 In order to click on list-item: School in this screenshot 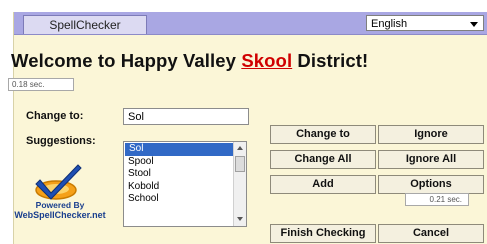, I will do `click(179, 199)`.